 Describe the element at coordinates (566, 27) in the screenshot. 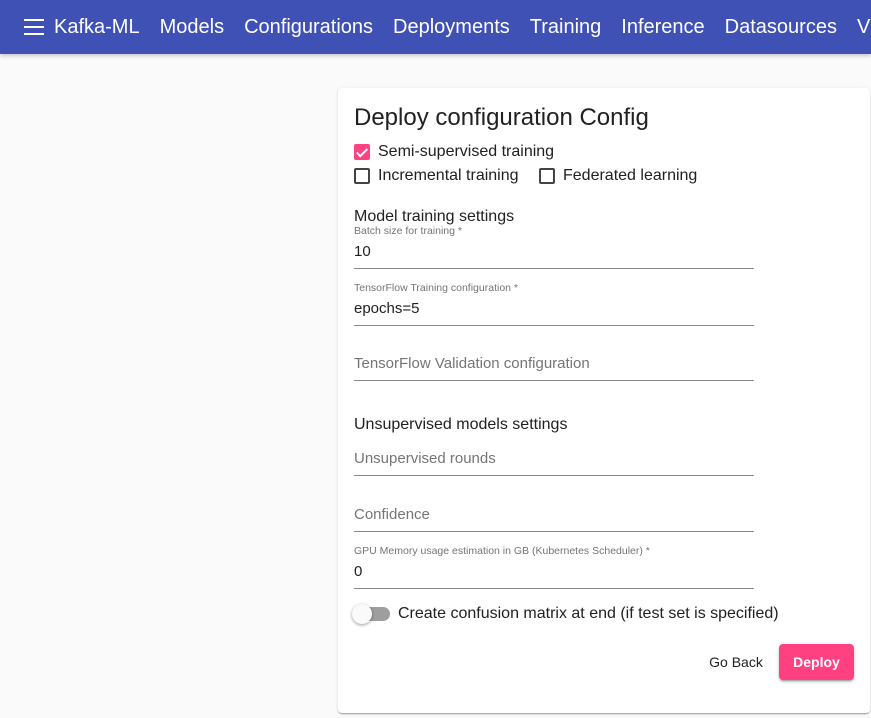

I see `nav-training: Training` at that location.